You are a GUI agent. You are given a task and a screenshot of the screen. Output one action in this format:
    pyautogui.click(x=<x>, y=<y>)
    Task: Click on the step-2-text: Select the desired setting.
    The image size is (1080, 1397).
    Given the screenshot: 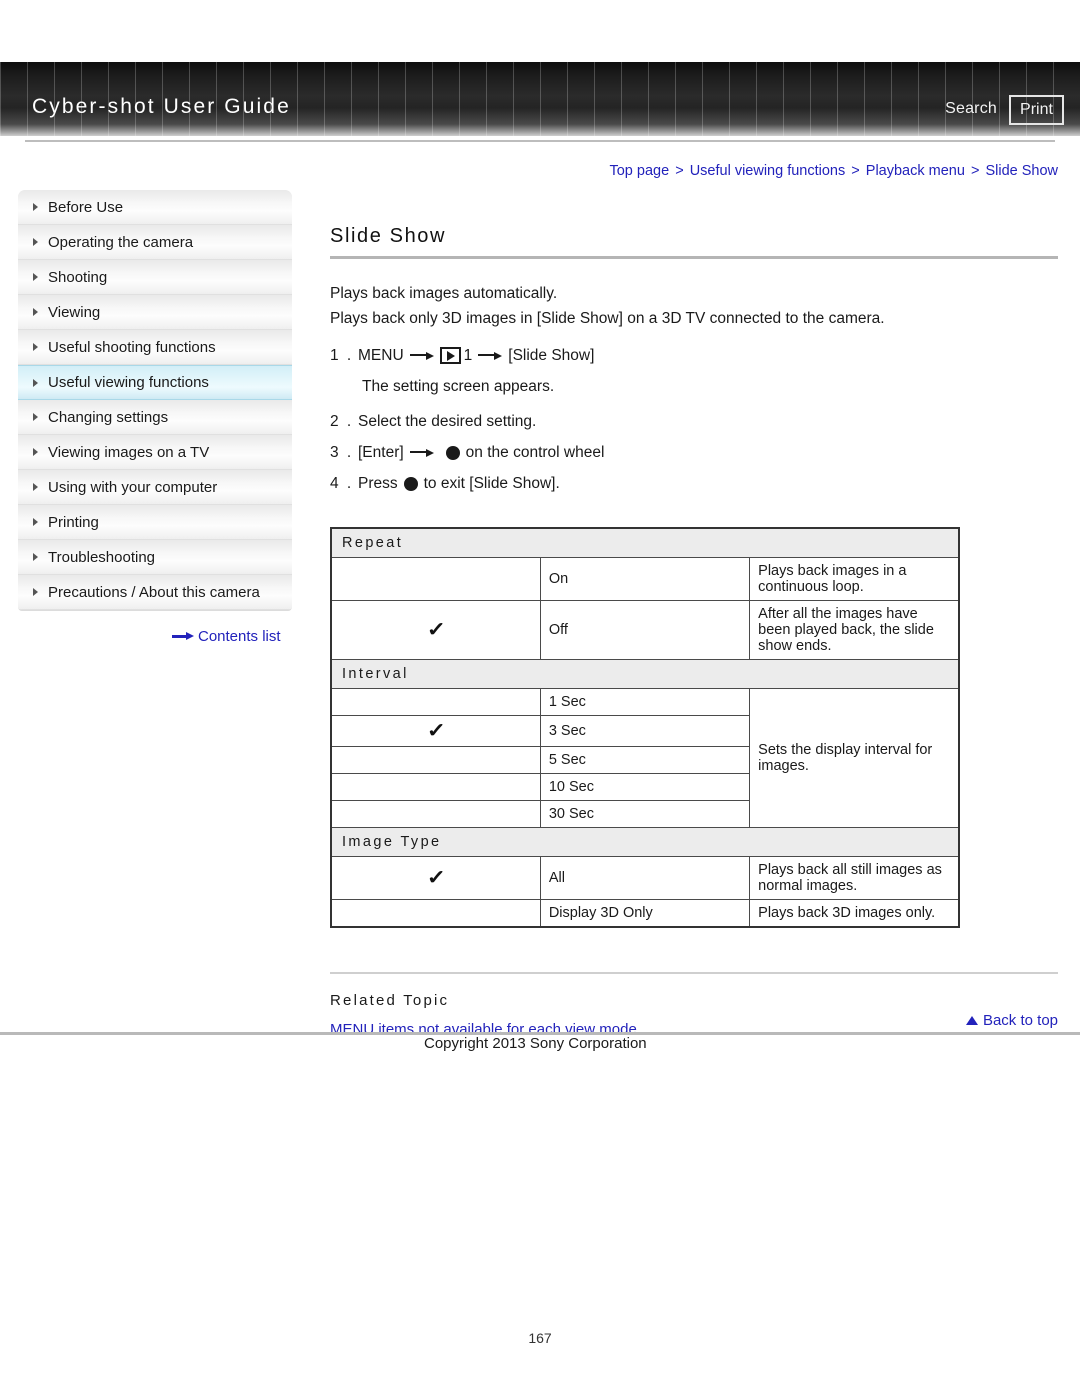 What is the action you would take?
    pyautogui.click(x=447, y=421)
    